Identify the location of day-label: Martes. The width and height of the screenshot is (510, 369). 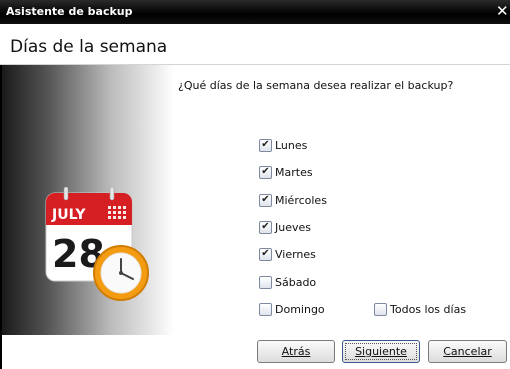
(294, 172).